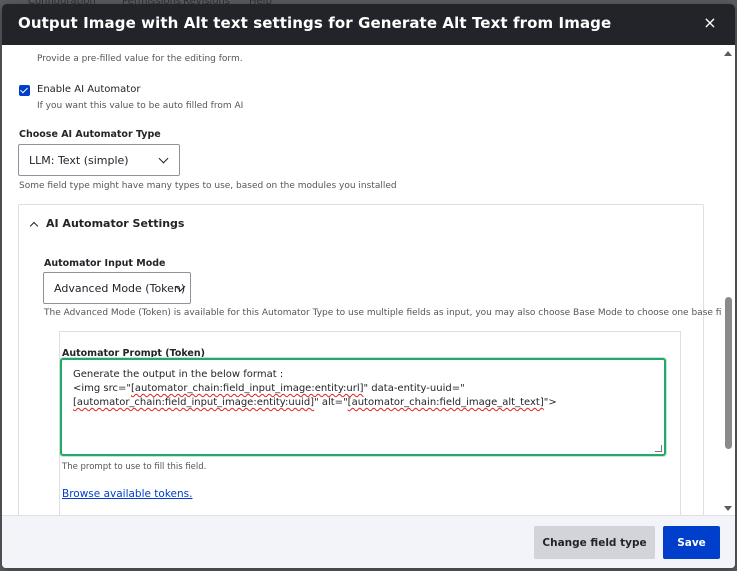  What do you see at coordinates (728, 53) in the screenshot?
I see `scroll-up-icon` at bounding box center [728, 53].